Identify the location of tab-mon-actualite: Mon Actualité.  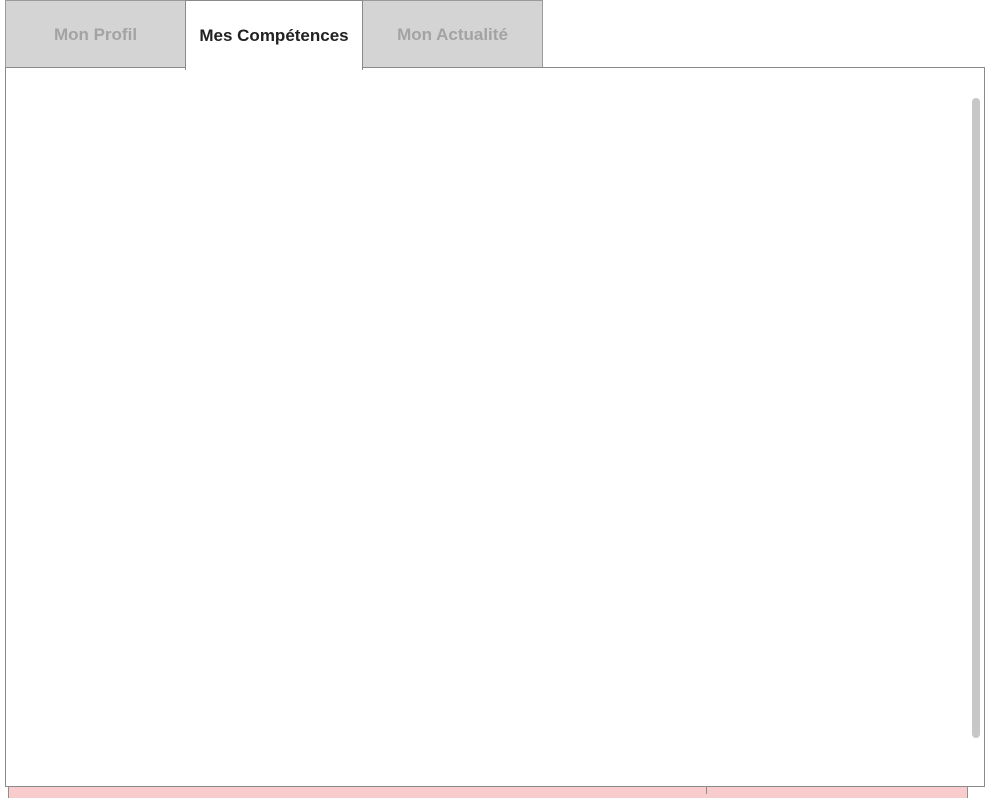
(452, 34).